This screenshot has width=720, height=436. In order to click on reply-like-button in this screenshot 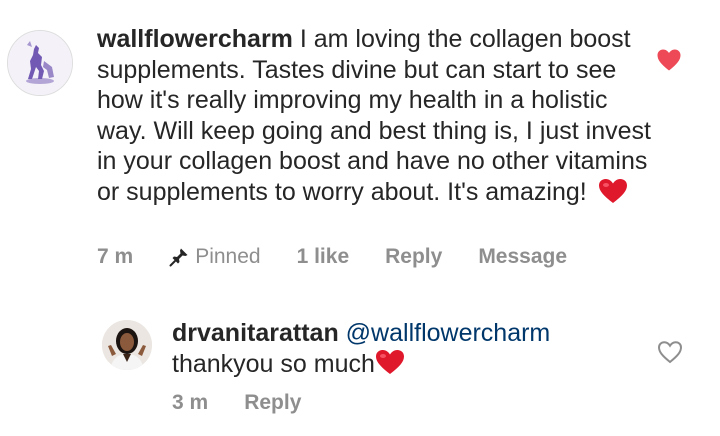, I will do `click(670, 352)`.